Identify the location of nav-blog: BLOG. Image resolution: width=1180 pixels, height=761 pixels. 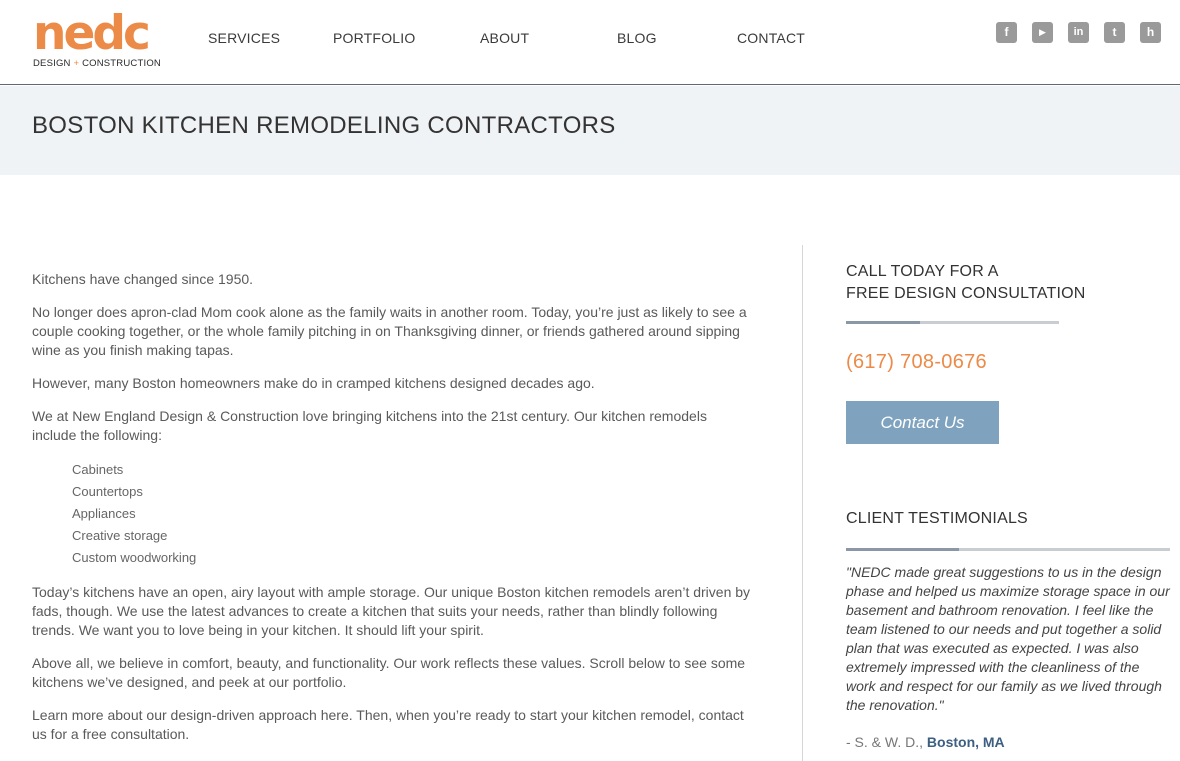
(637, 38).